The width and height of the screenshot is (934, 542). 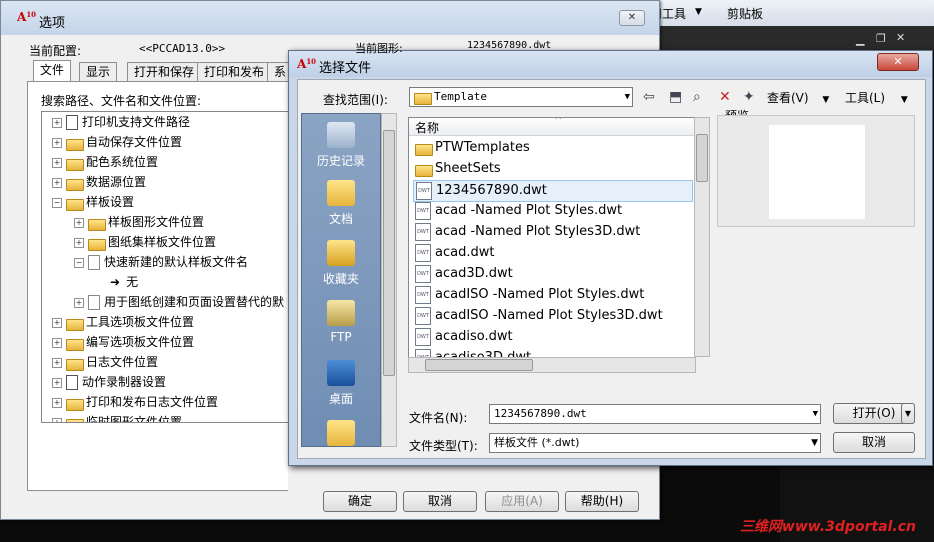 What do you see at coordinates (900, 37) in the screenshot?
I see `close-icon: ✕` at bounding box center [900, 37].